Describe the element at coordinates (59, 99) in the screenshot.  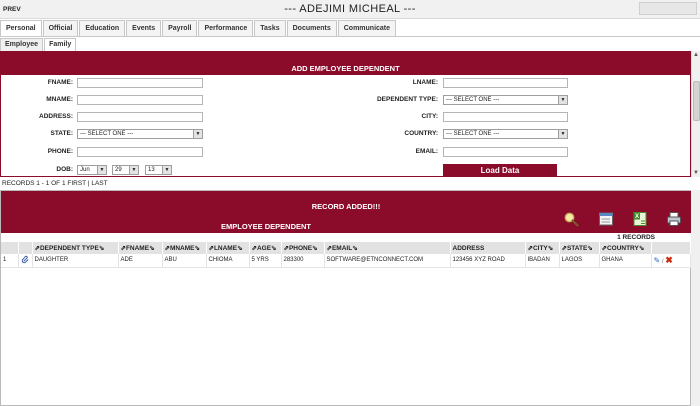
I see `mname-label: MNAME:` at that location.